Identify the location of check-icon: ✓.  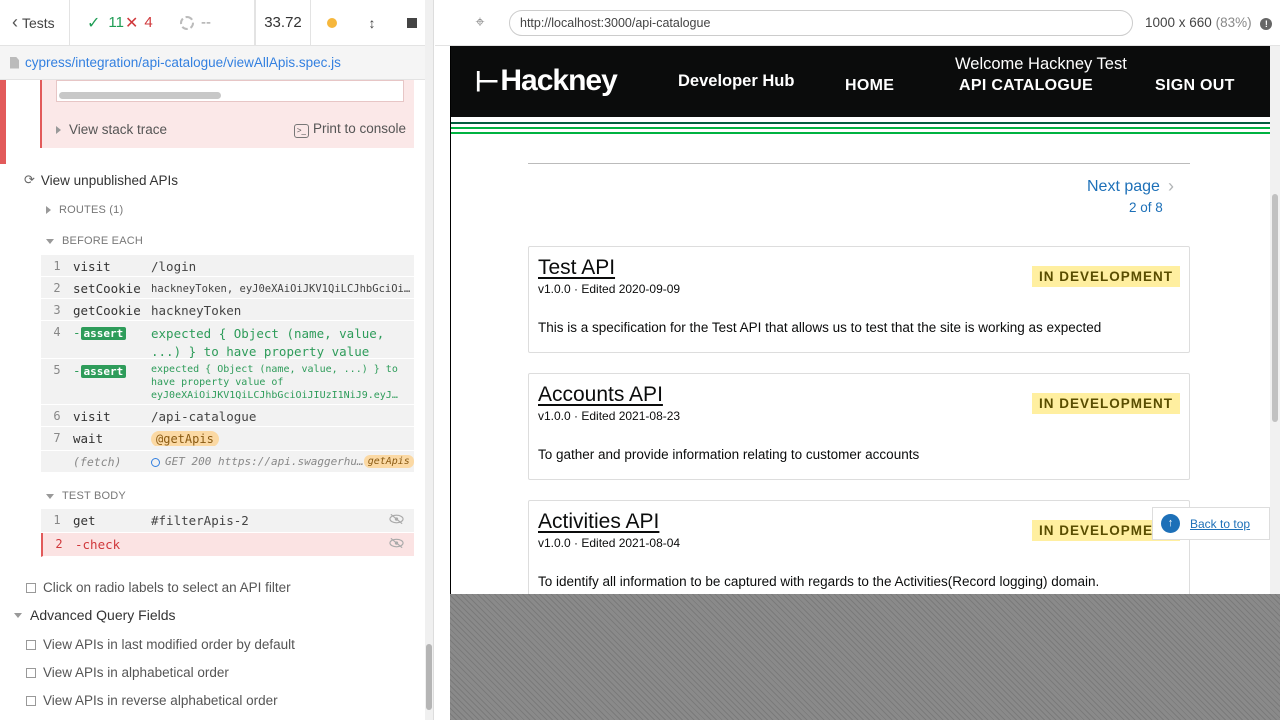
(94, 23).